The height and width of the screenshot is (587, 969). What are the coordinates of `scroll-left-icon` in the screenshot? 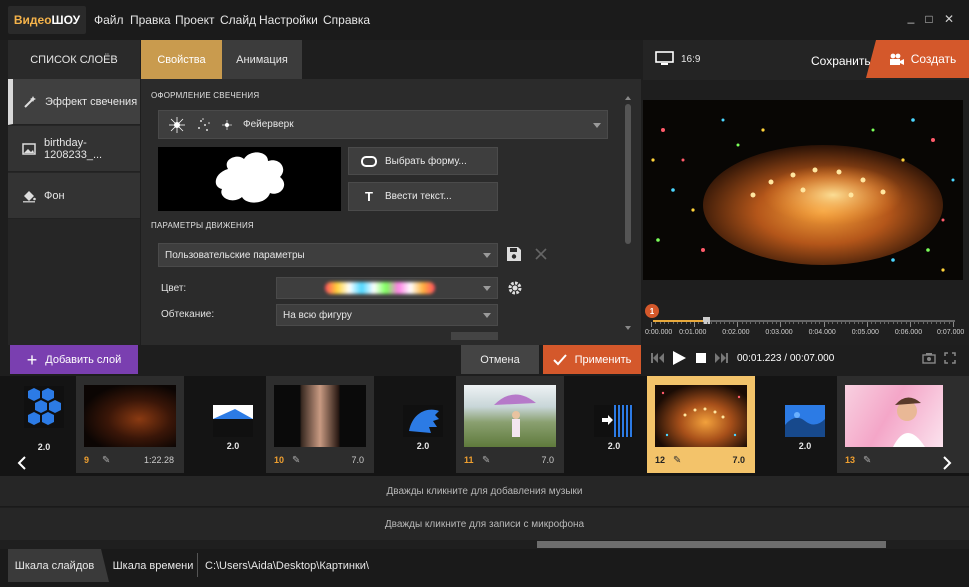 It's located at (22, 463).